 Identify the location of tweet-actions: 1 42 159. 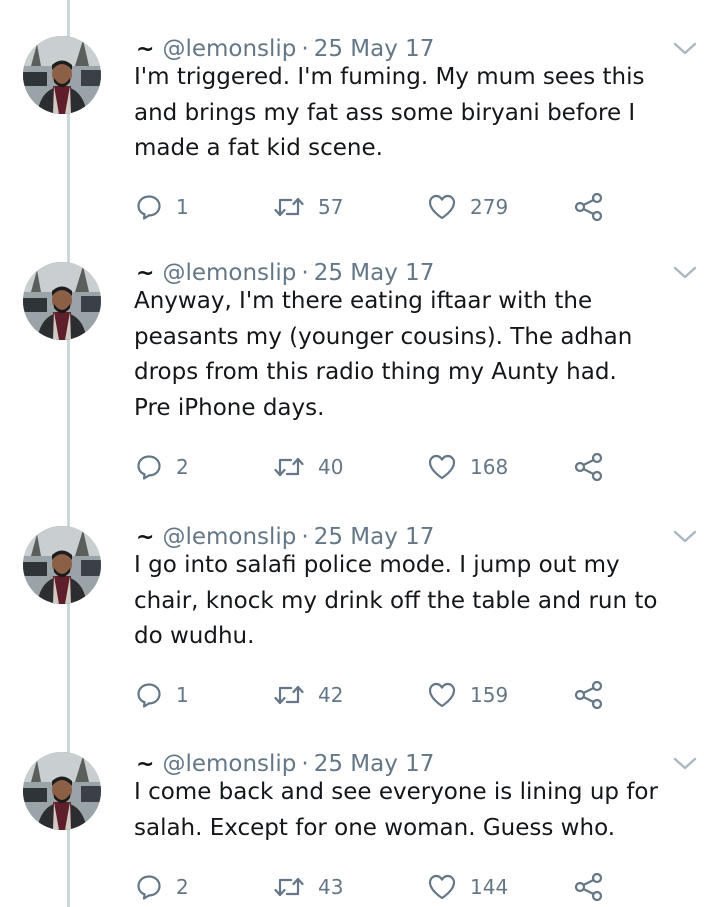
(416, 695).